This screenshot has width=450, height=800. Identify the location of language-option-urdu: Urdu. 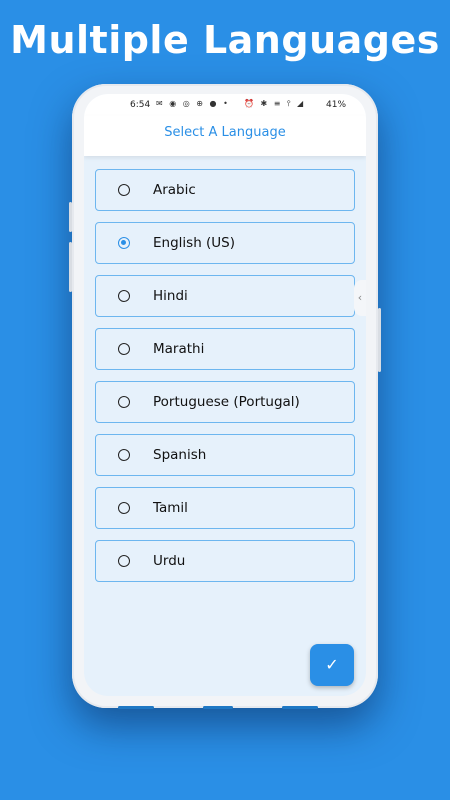
(225, 561).